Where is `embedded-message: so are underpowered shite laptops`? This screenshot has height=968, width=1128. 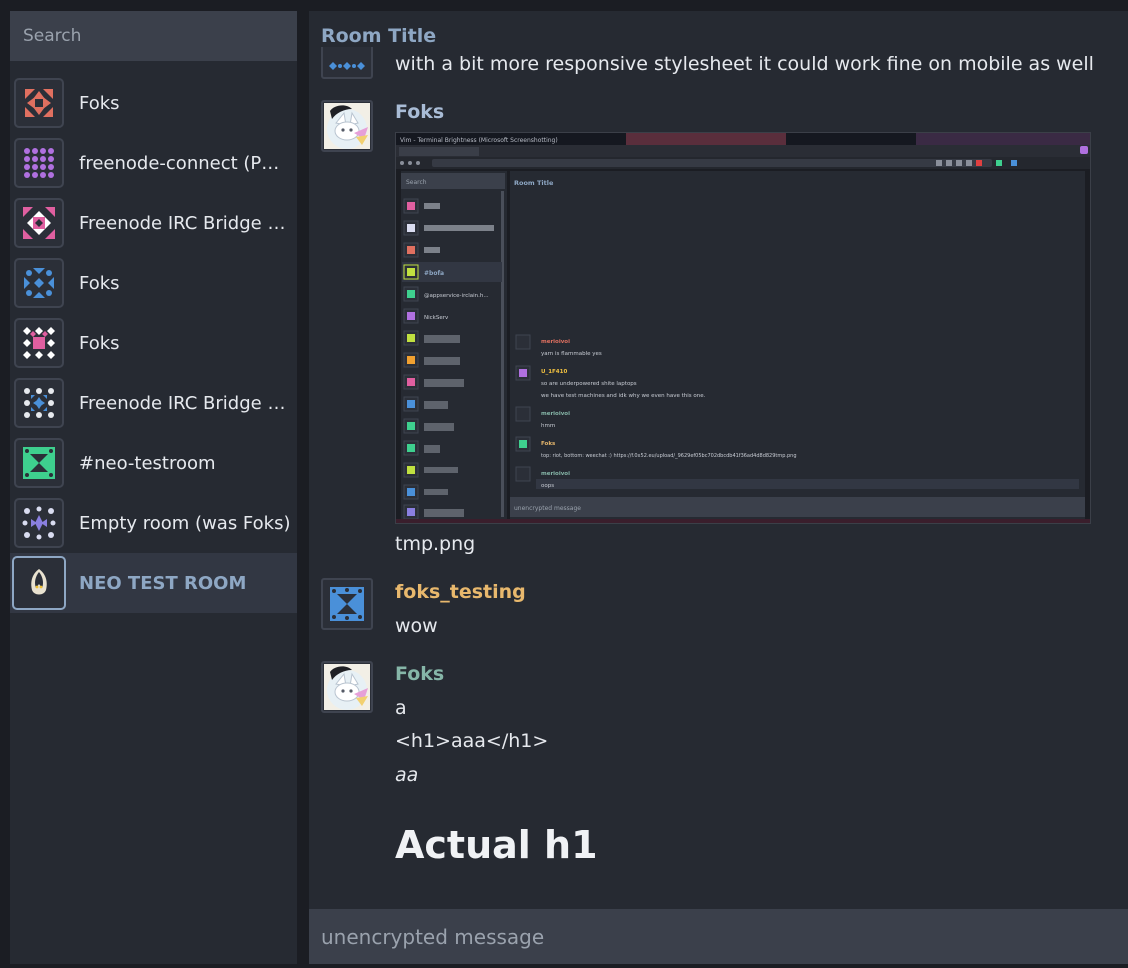 embedded-message: so are underpowered shite laptops is located at coordinates (589, 384).